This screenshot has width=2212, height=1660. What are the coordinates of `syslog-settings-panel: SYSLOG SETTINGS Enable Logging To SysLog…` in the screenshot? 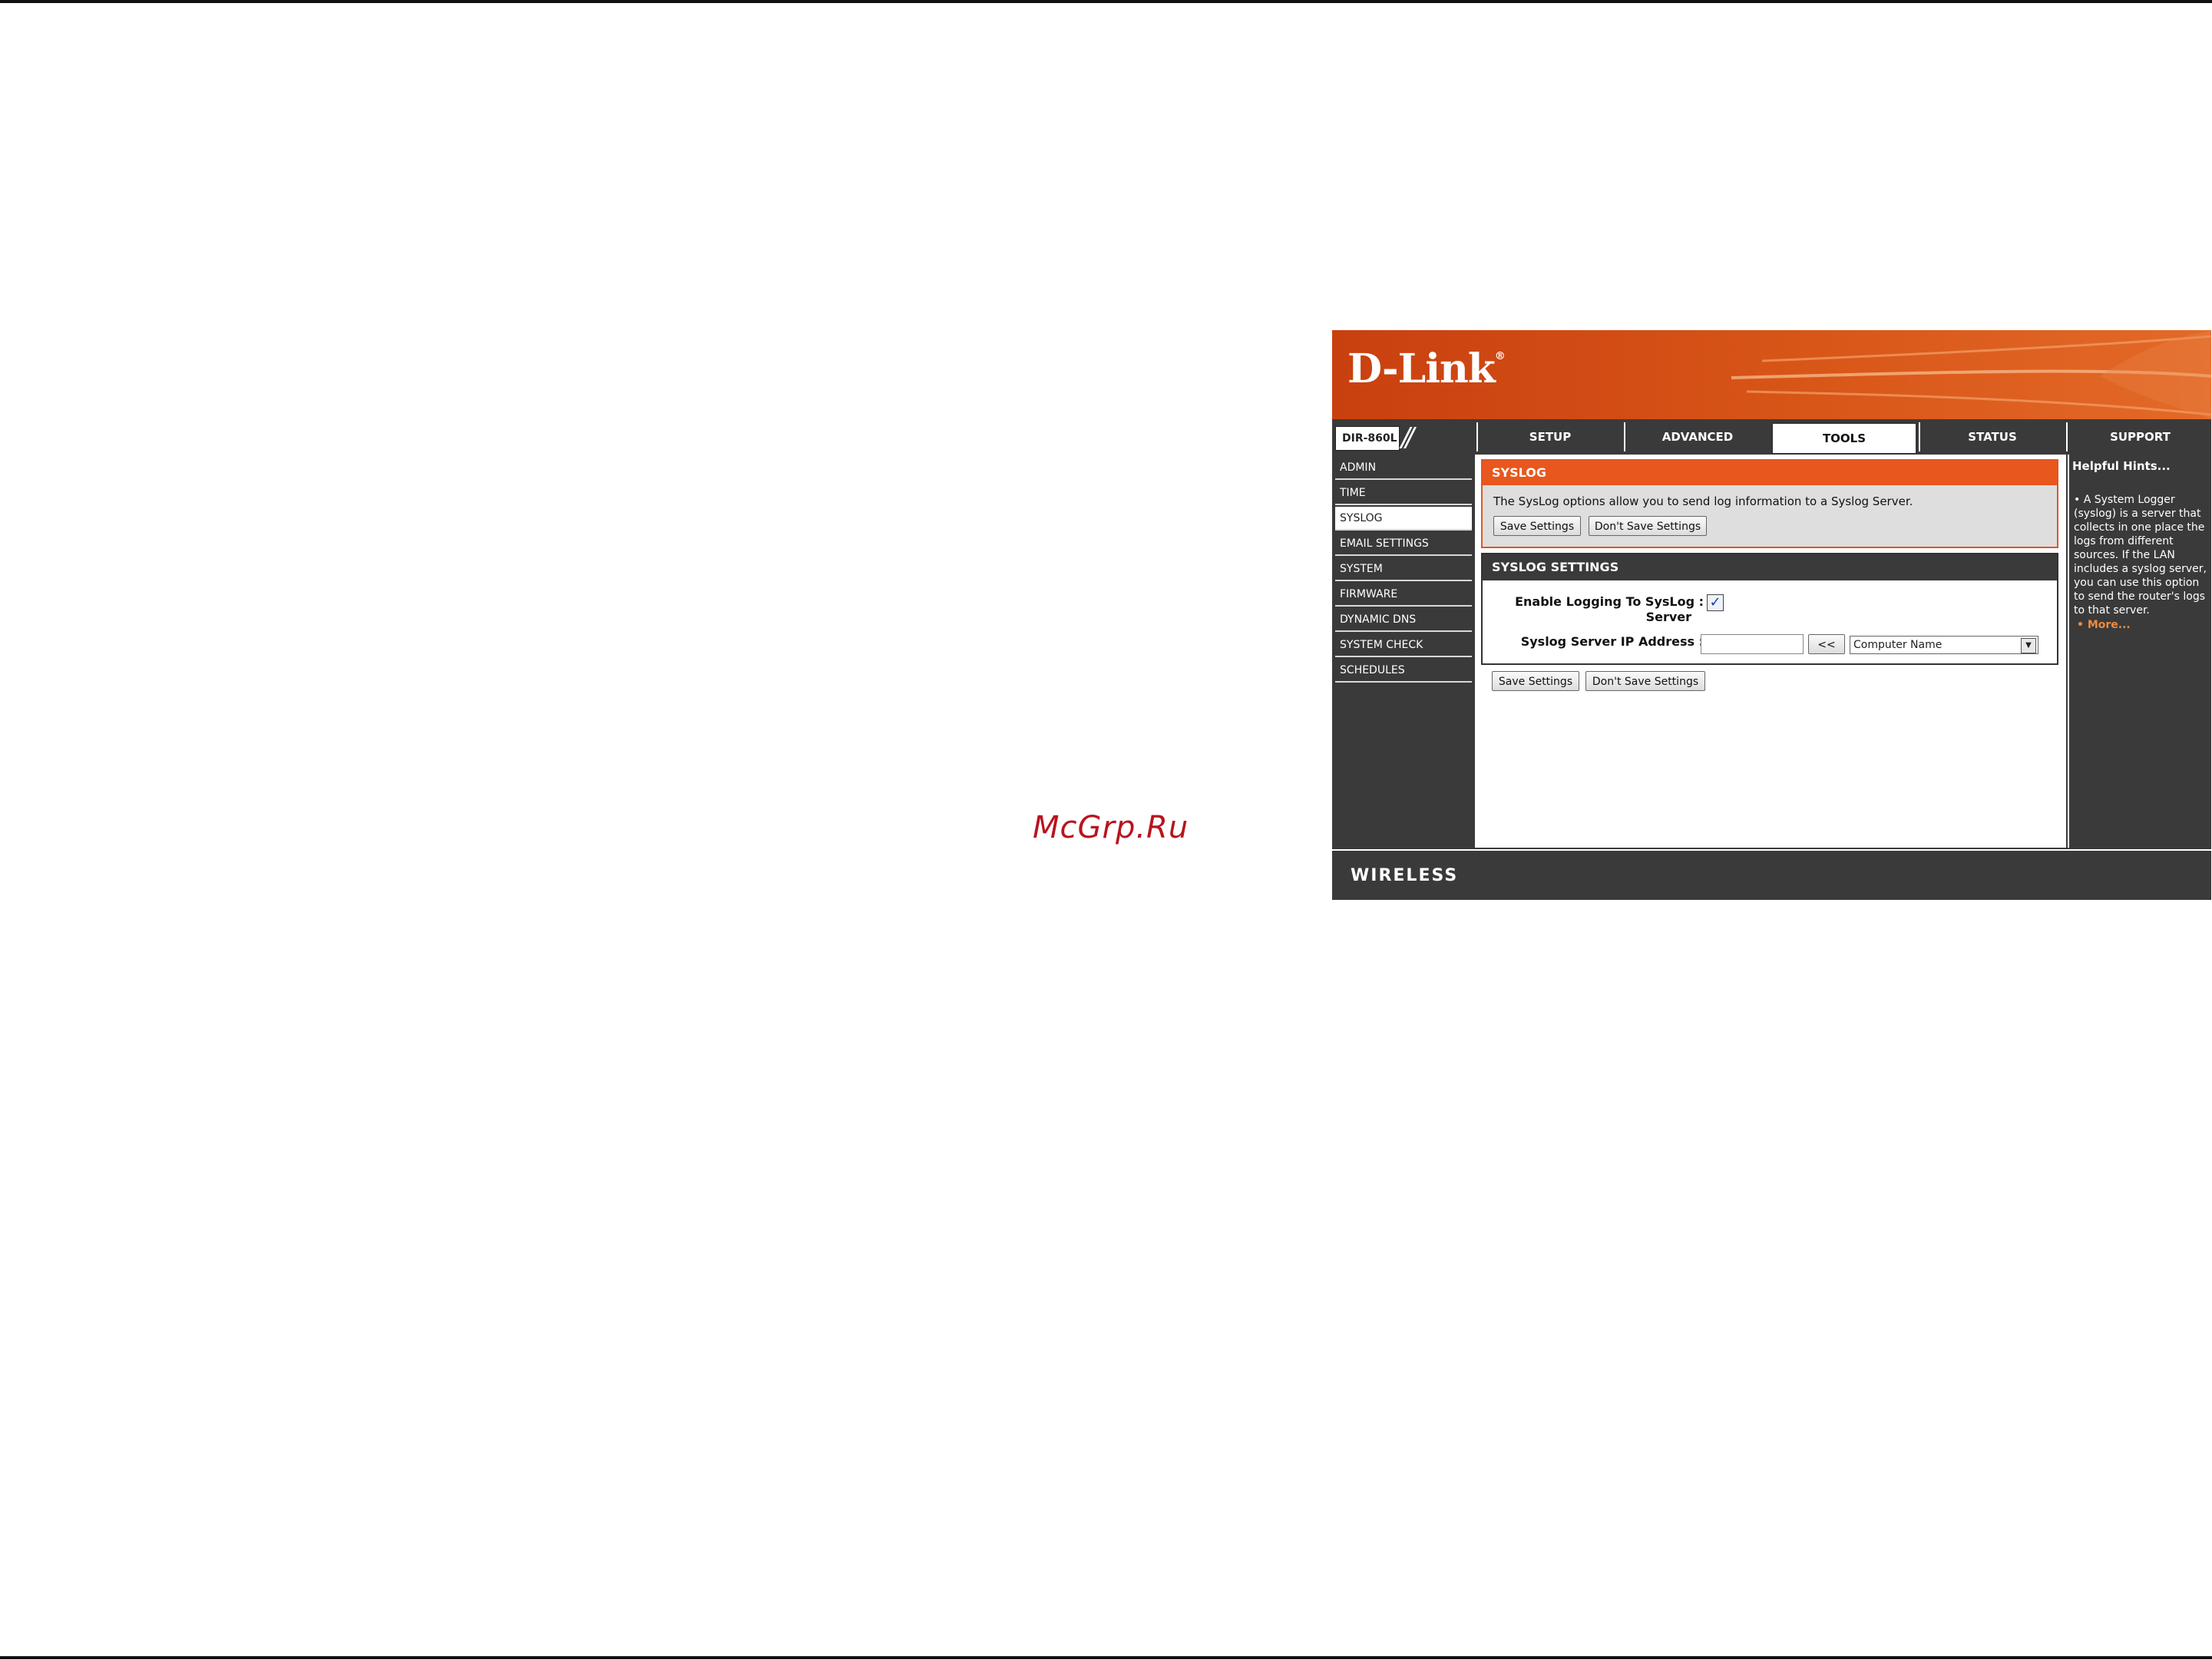 It's located at (1770, 609).